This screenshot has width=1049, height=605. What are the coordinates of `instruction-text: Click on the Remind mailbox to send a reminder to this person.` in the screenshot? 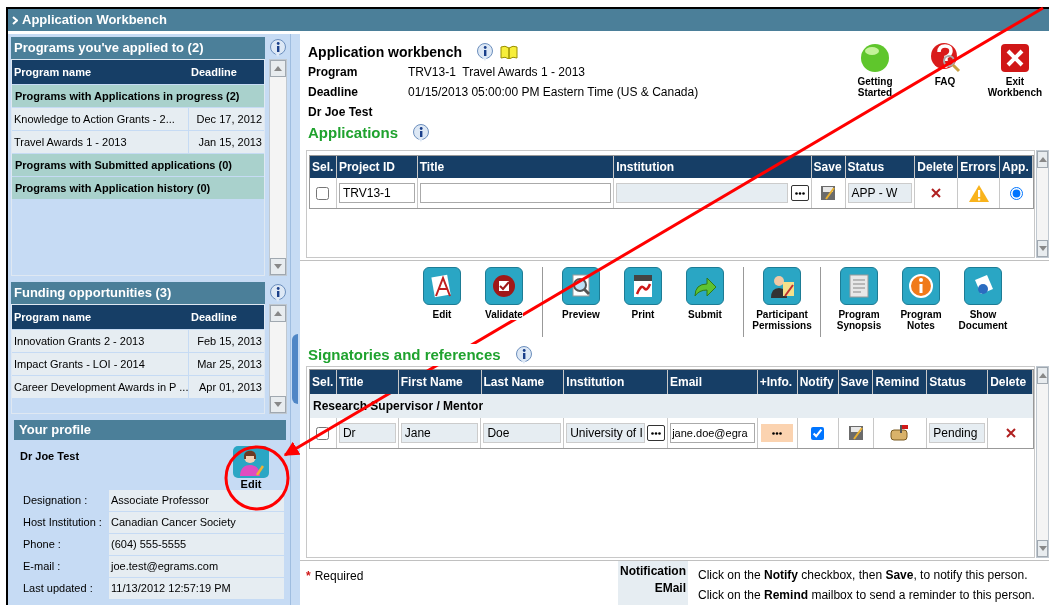 It's located at (866, 595).